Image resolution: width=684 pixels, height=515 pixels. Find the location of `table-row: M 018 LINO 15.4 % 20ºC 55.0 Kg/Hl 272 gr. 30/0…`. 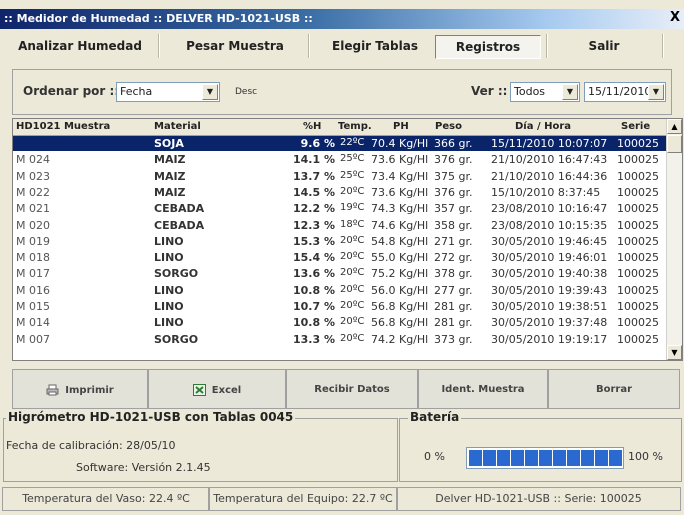

table-row: M 018 LINO 15.4 % 20ºC 55.0 Kg/Hl 272 gr. 30/0… is located at coordinates (339, 257).